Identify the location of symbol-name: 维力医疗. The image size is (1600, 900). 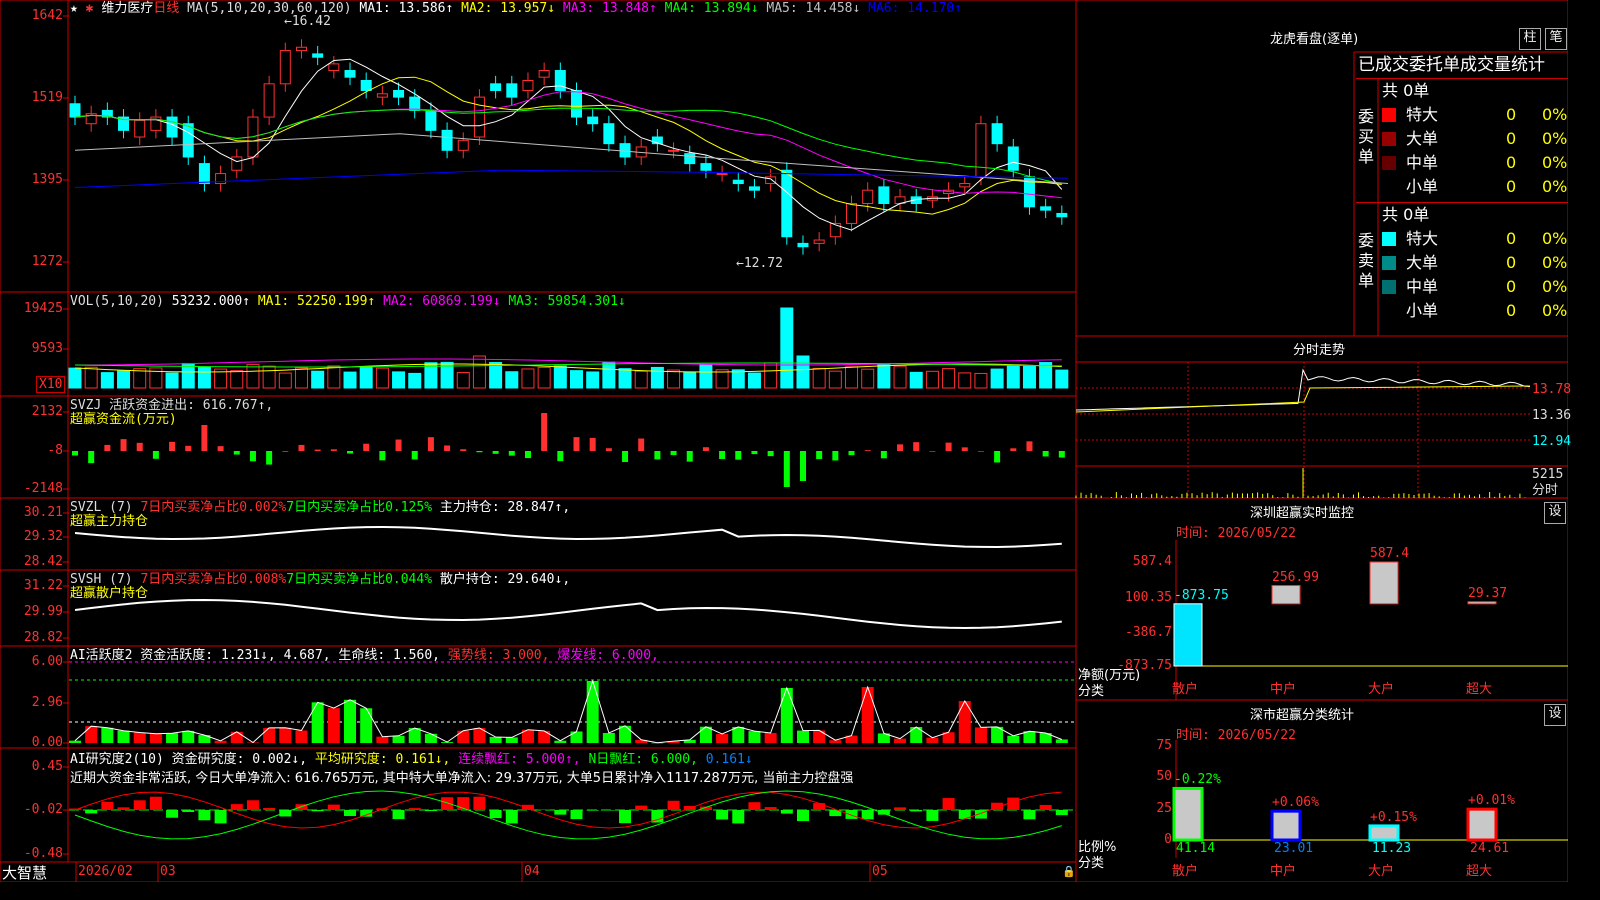
(127, 8).